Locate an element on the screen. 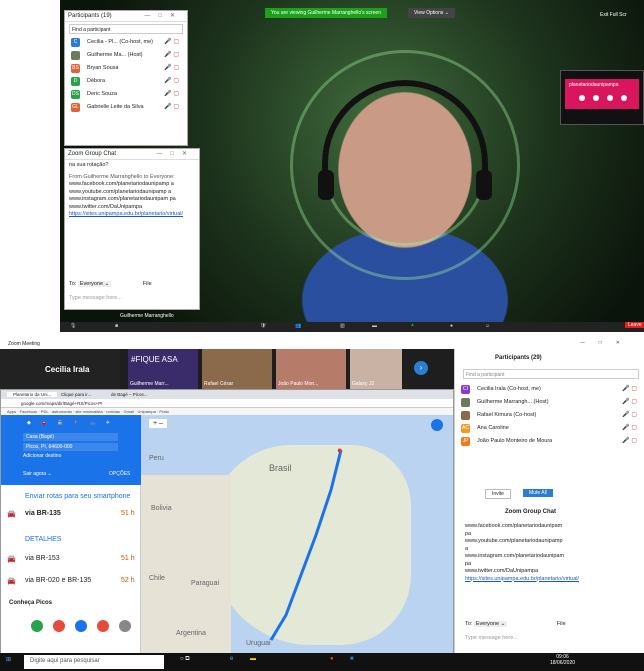  options-button: OPÇÕES is located at coordinates (119, 474).